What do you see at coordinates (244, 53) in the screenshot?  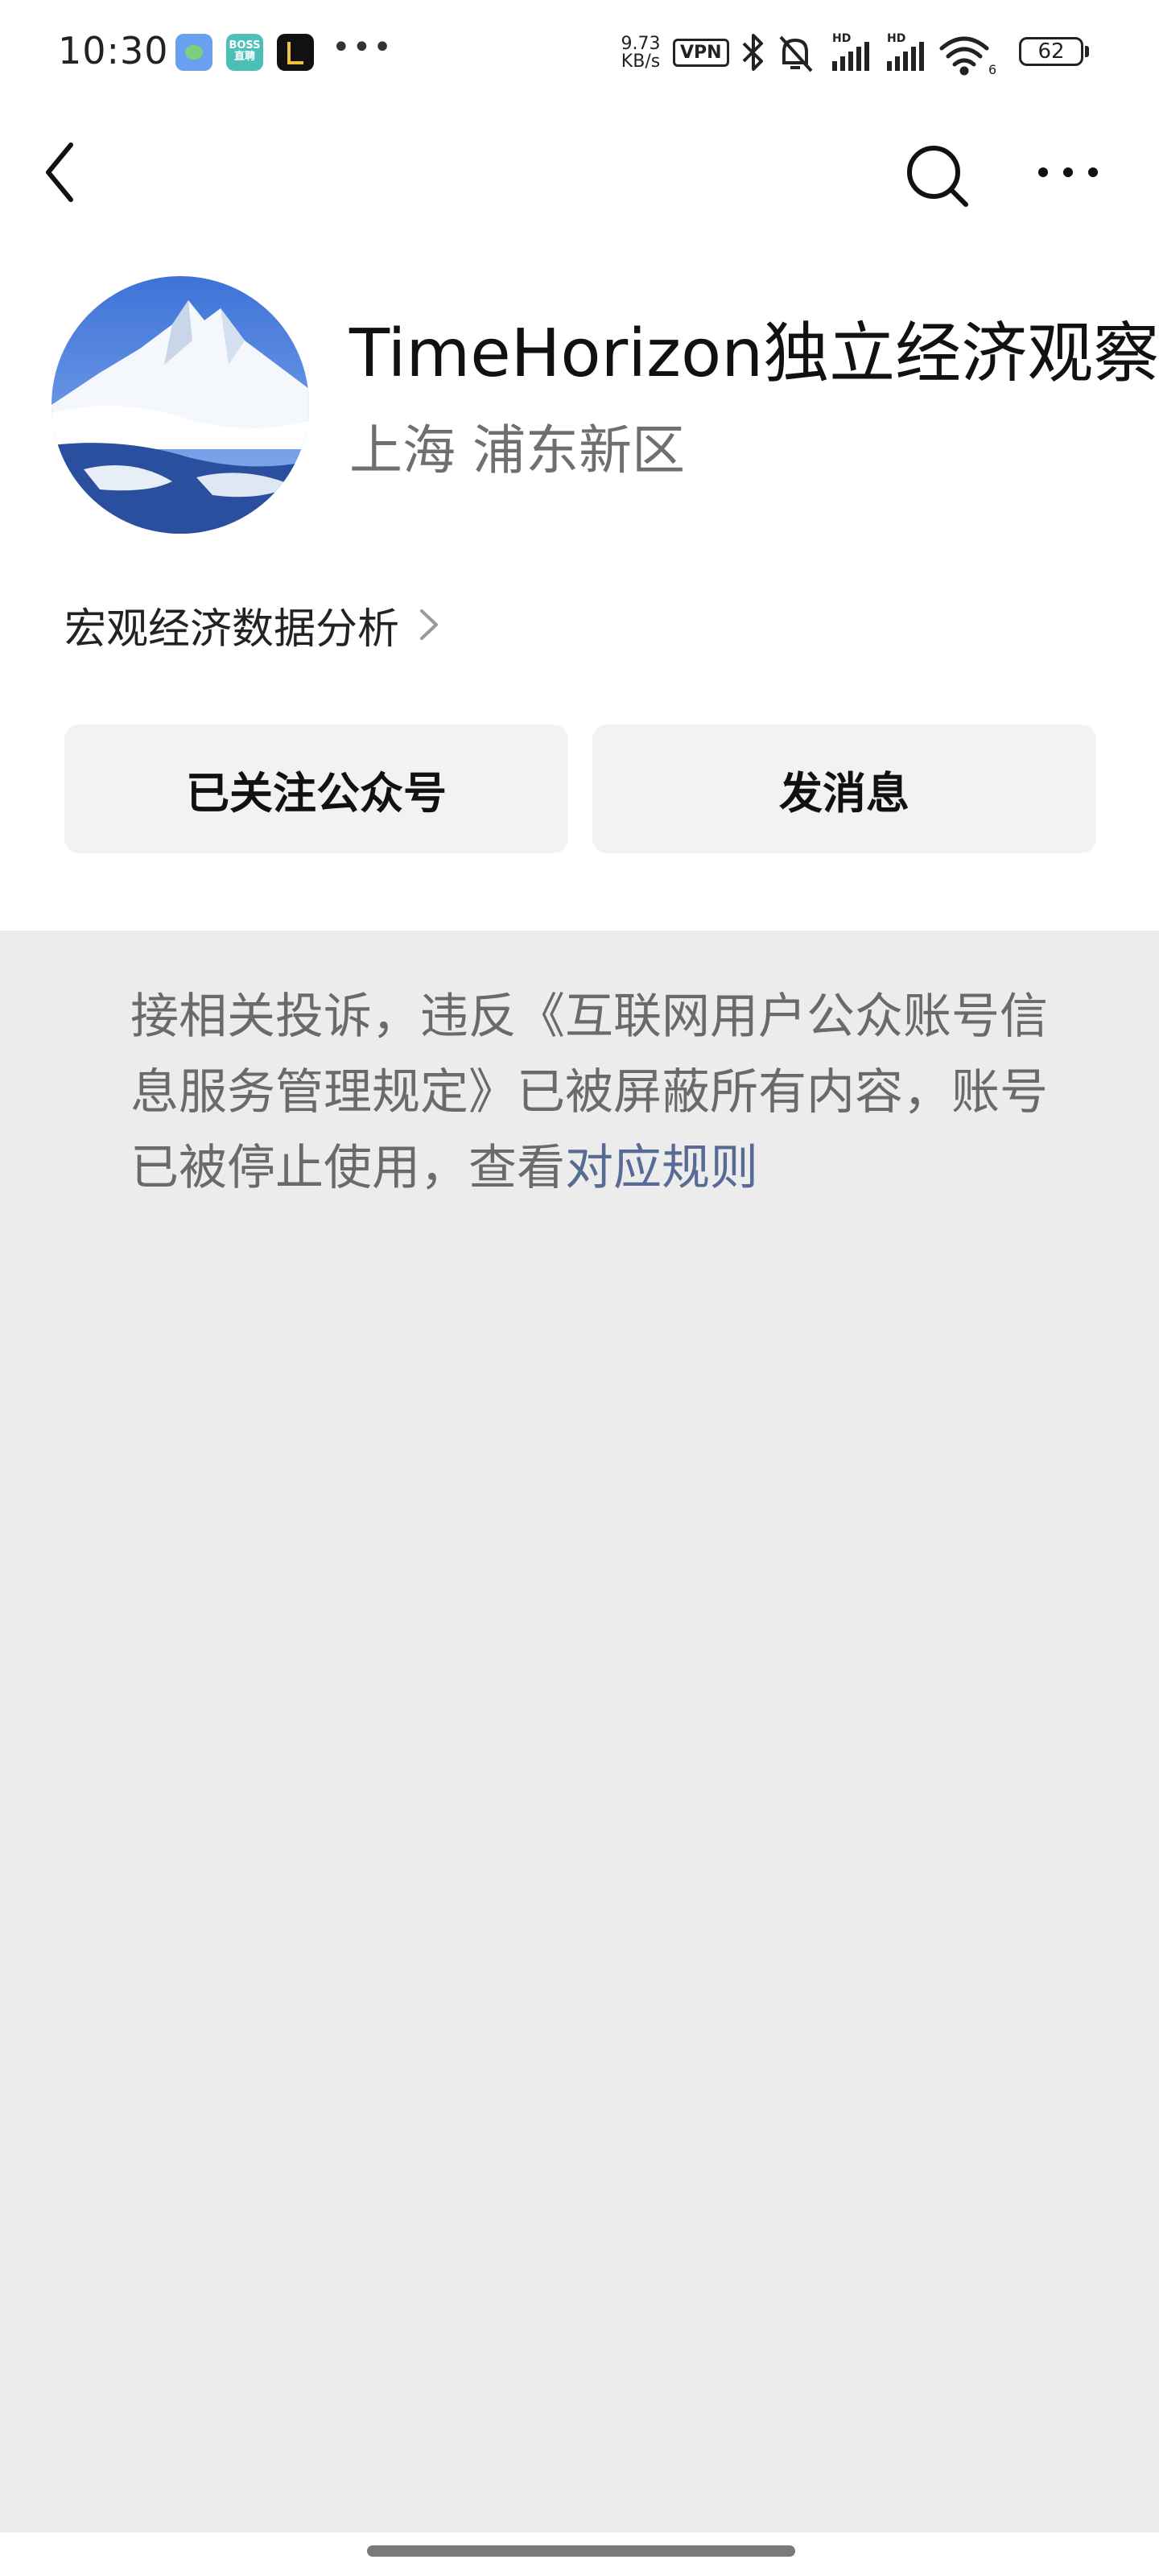 I see `boss-zhipin-icon: BOSS 直聘` at bounding box center [244, 53].